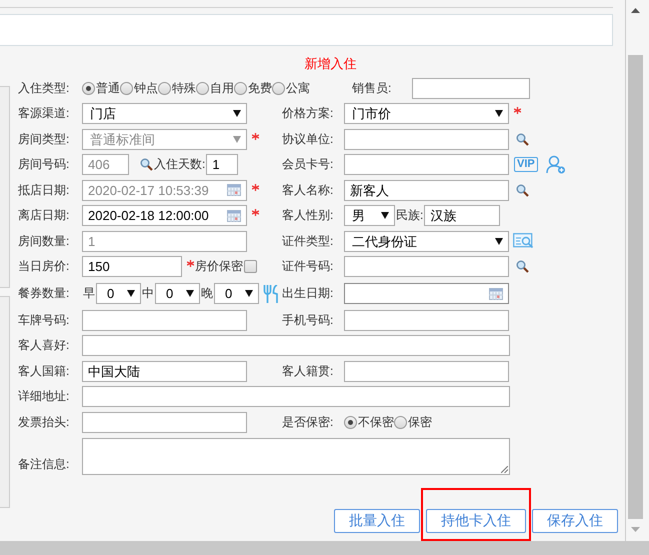 This screenshot has width=649, height=555. What do you see at coordinates (308, 165) in the screenshot?
I see `field-label: 会员卡号:` at bounding box center [308, 165].